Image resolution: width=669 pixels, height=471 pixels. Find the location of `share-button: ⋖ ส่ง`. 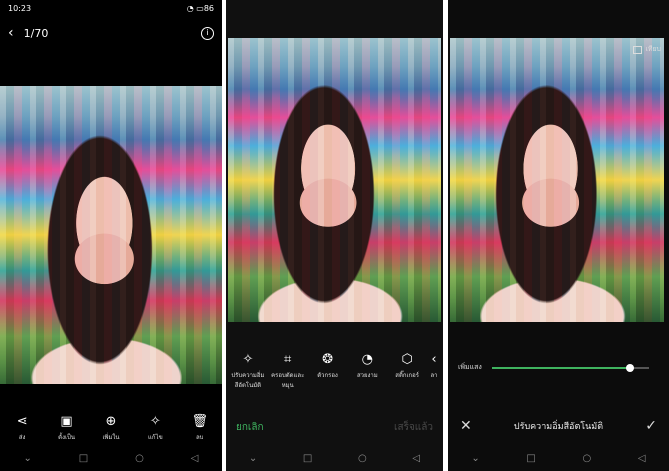

share-button: ⋖ ส่ง is located at coordinates (22, 428).